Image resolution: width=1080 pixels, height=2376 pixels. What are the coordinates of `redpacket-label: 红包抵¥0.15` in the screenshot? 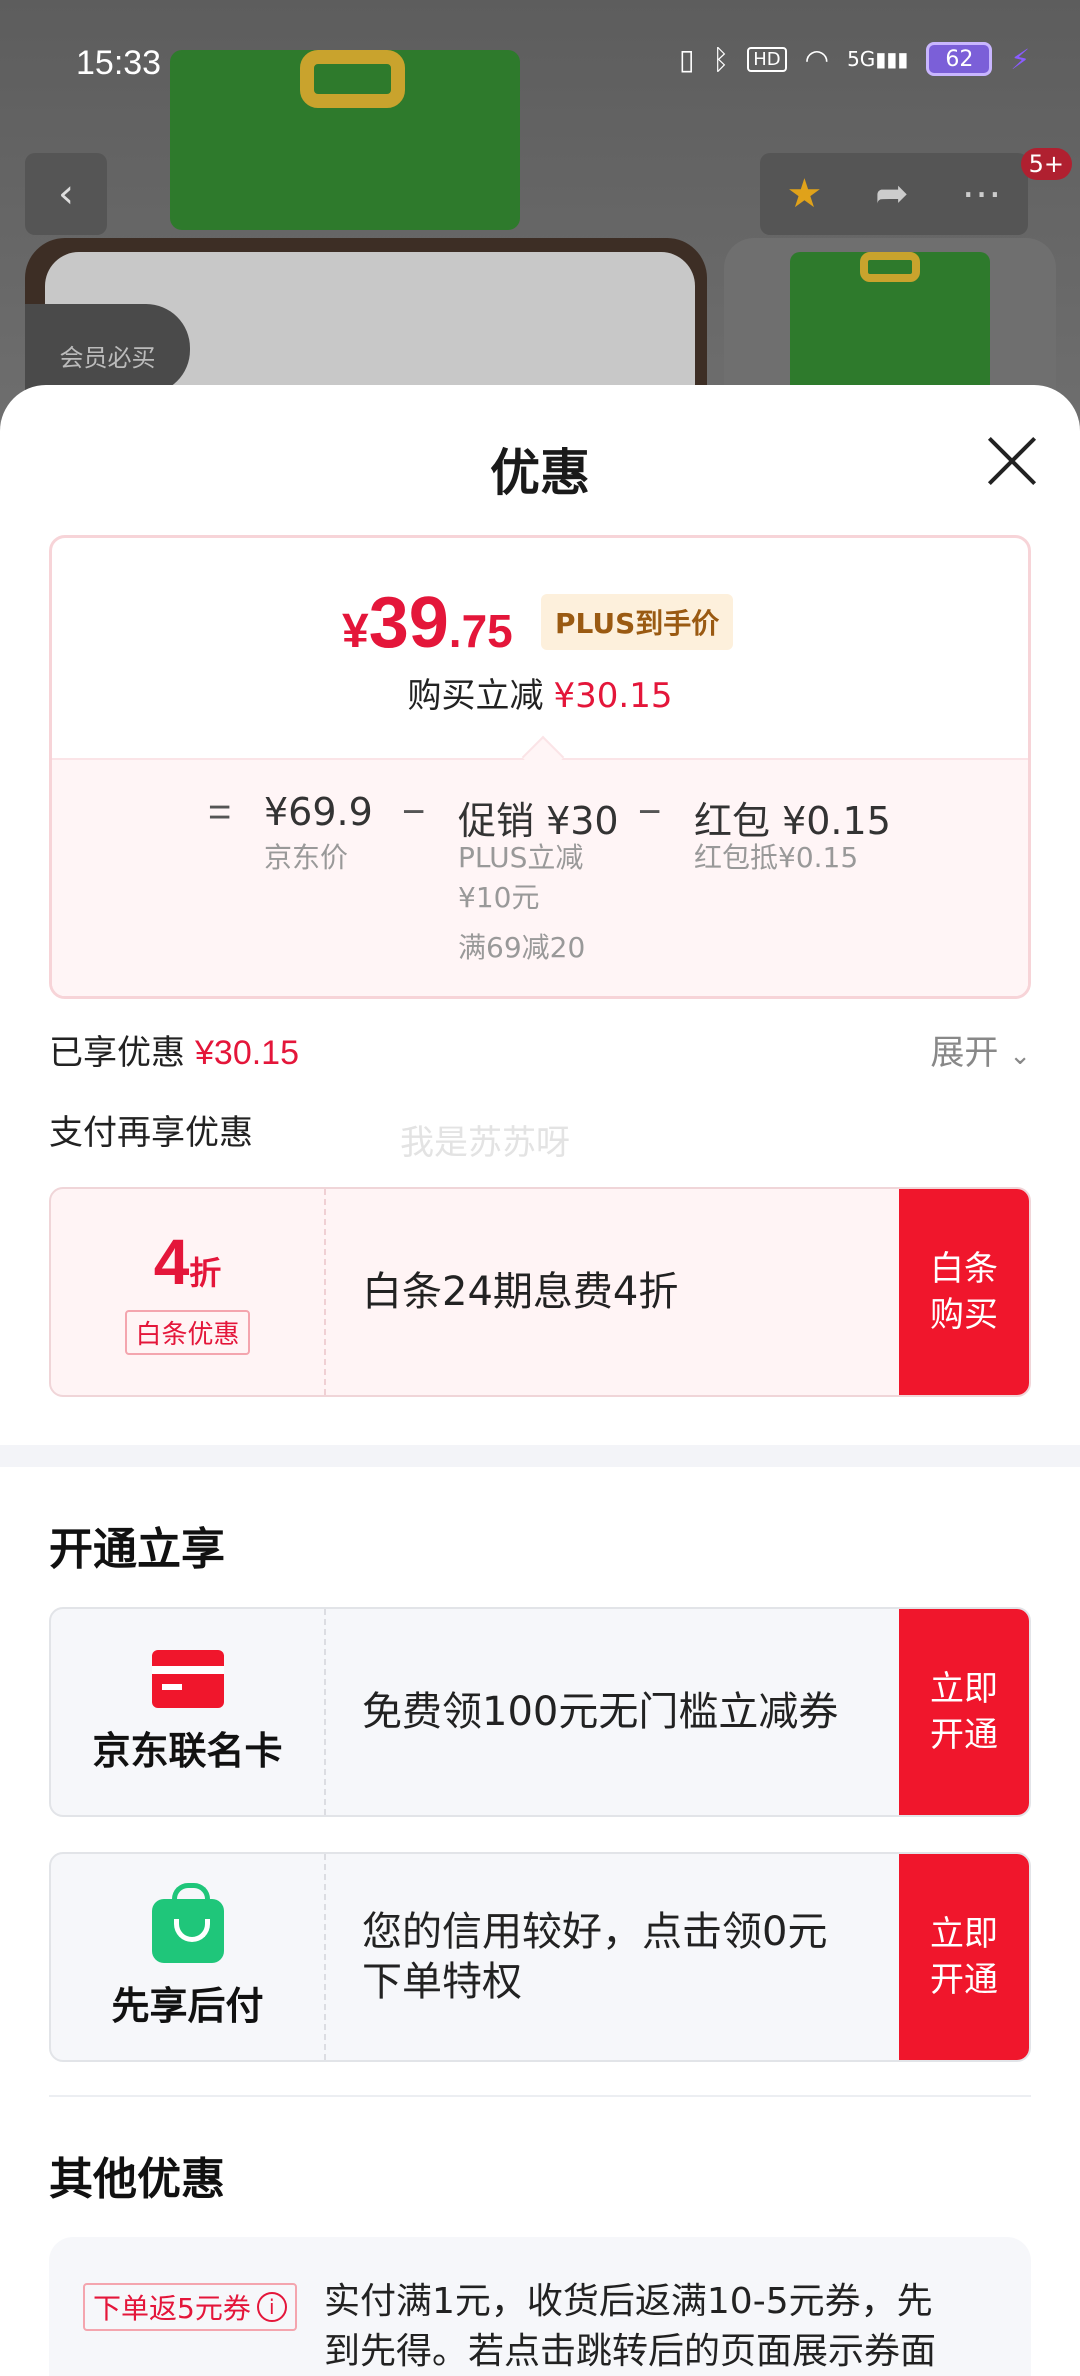 It's located at (776, 857).